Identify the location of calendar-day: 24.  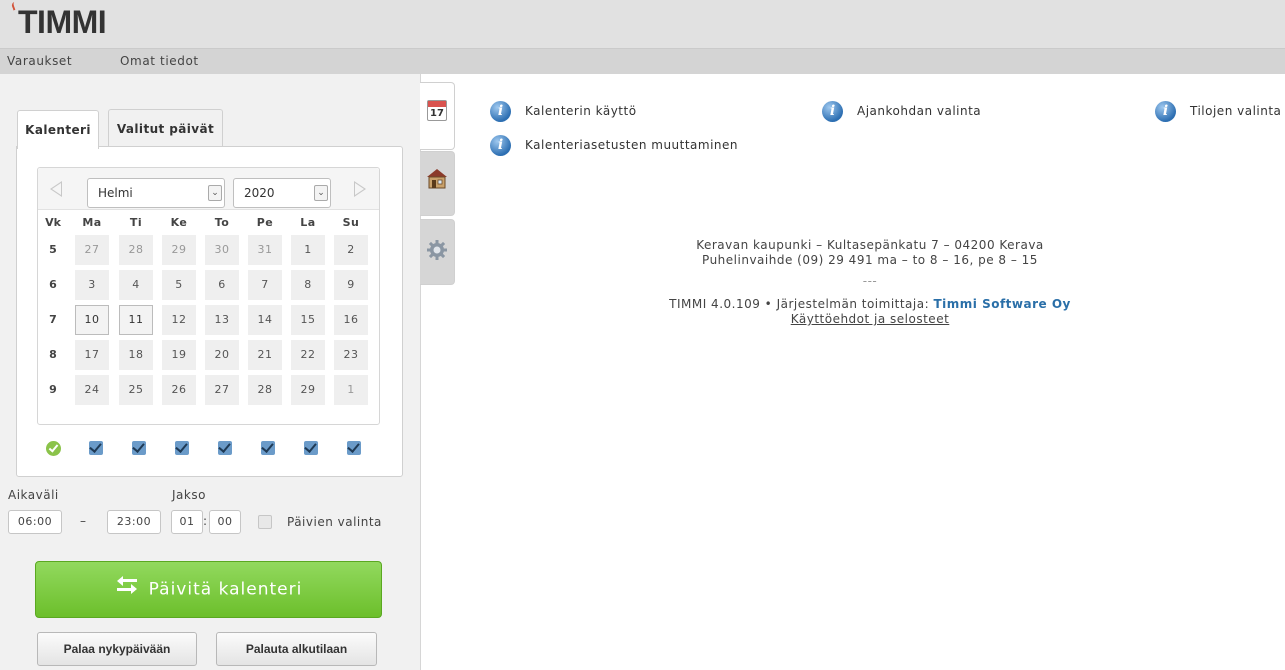
(92, 390).